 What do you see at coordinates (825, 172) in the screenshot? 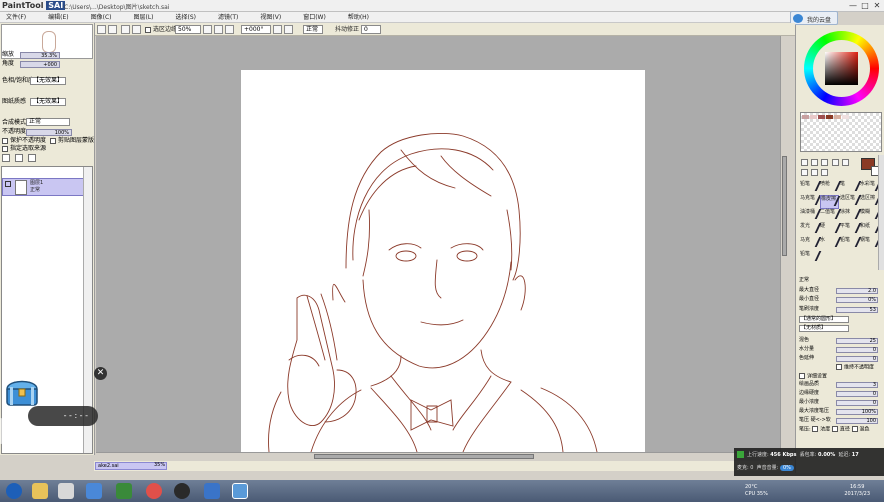
I see `hand-icon` at bounding box center [825, 172].